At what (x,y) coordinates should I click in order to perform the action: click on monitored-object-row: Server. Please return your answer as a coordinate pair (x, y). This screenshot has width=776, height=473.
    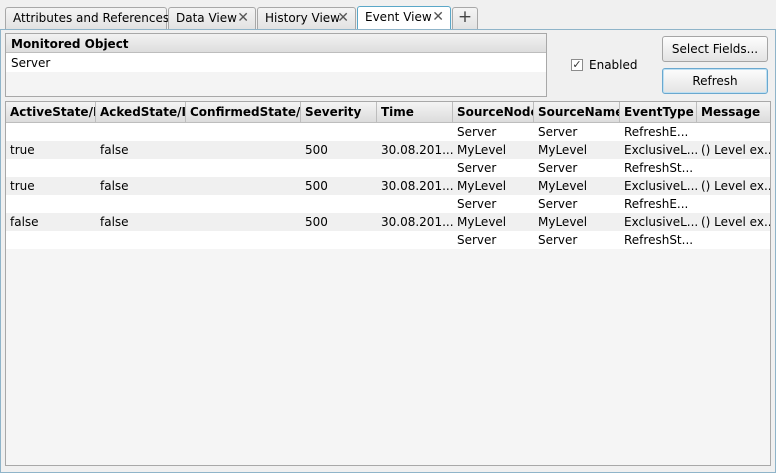
    Looking at the image, I should click on (276, 62).